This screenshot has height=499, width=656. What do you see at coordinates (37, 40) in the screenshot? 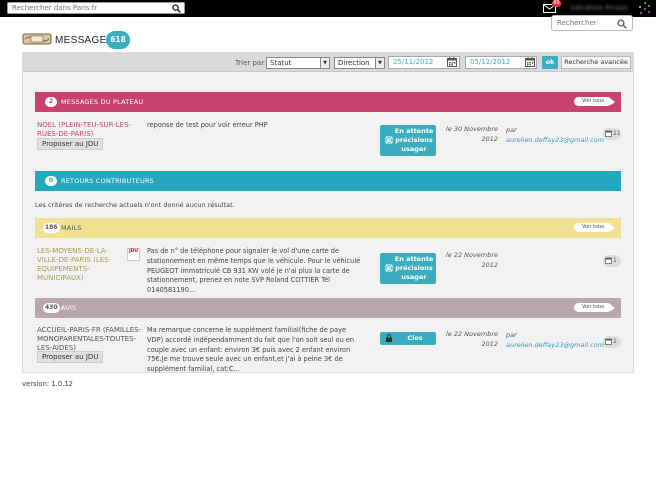
I see `messages-logo-icon` at bounding box center [37, 40].